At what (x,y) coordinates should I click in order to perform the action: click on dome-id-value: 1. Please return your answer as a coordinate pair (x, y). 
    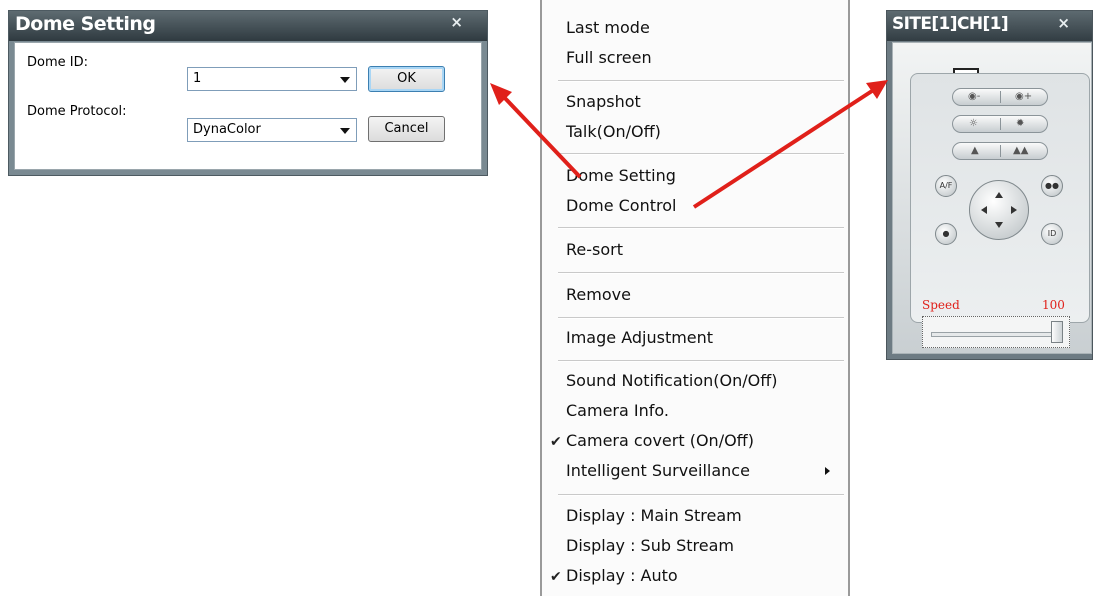
    Looking at the image, I should click on (197, 78).